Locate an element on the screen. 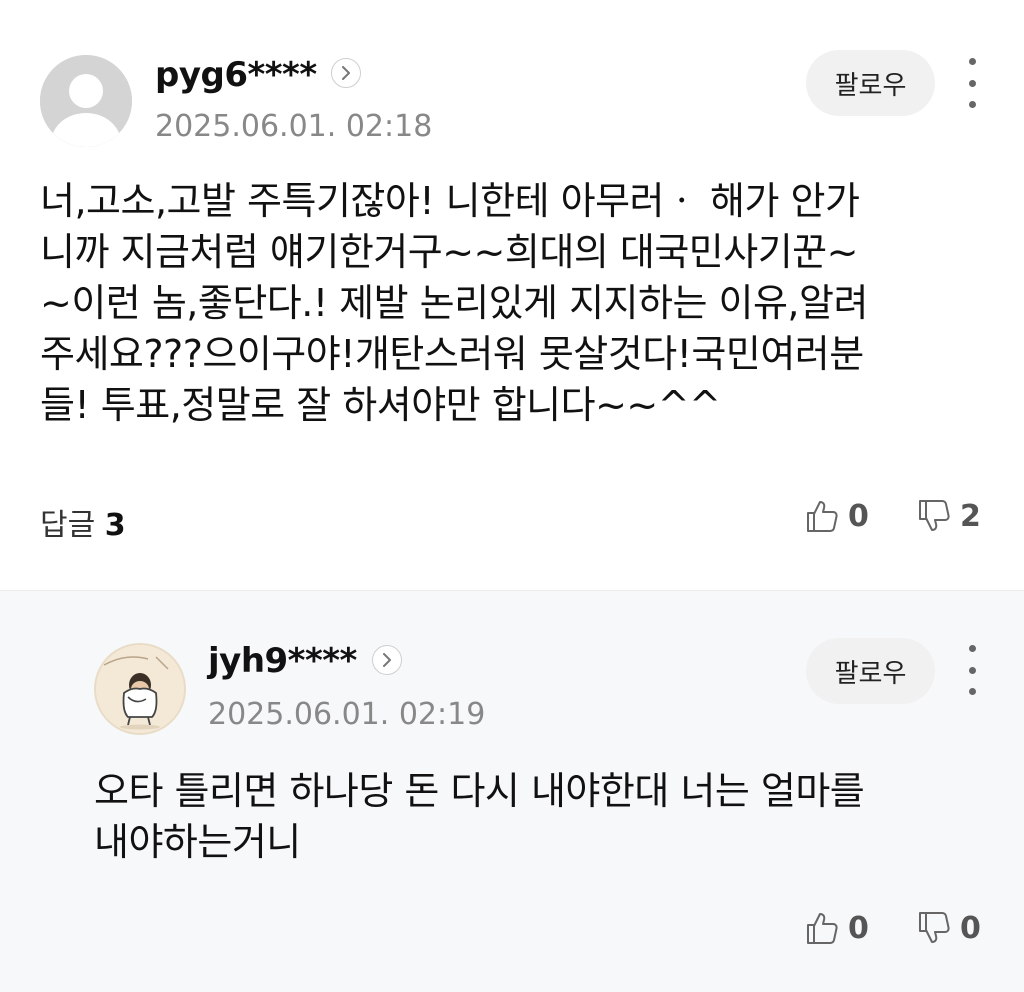 The width and height of the screenshot is (1024, 992). comment-text-line: 주세요???으이구야!개탄스러워 못살것다!국민여러분 is located at coordinates (452, 354).